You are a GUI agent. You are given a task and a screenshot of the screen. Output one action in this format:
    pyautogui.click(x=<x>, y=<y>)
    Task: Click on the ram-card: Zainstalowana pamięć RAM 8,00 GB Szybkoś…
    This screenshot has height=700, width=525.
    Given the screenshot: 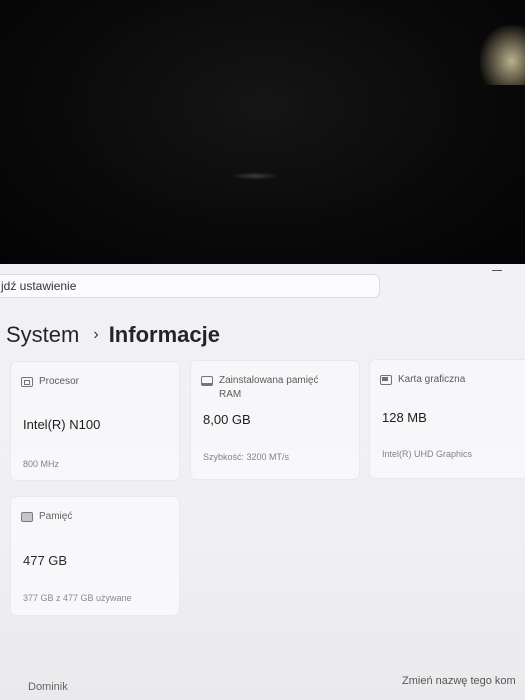 What is the action you would take?
    pyautogui.click(x=275, y=420)
    